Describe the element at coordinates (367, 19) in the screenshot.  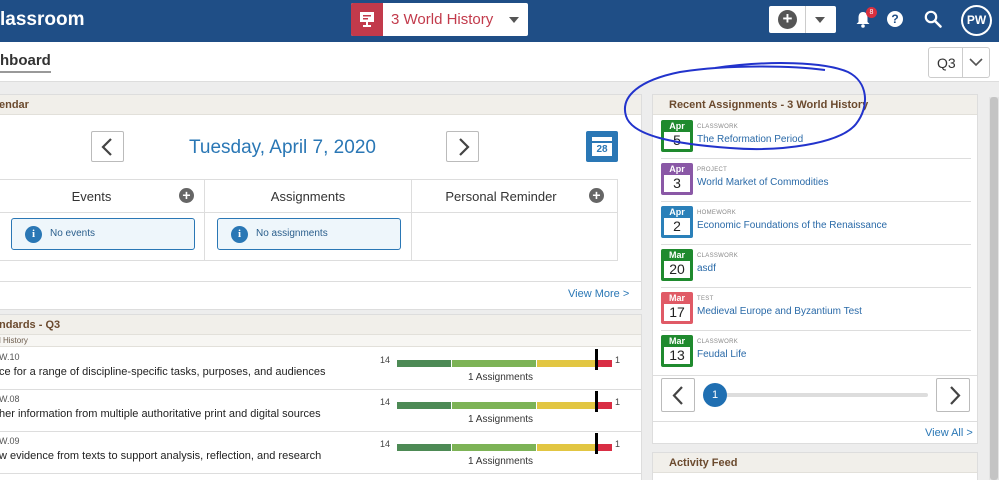
I see `presentation-icon` at that location.